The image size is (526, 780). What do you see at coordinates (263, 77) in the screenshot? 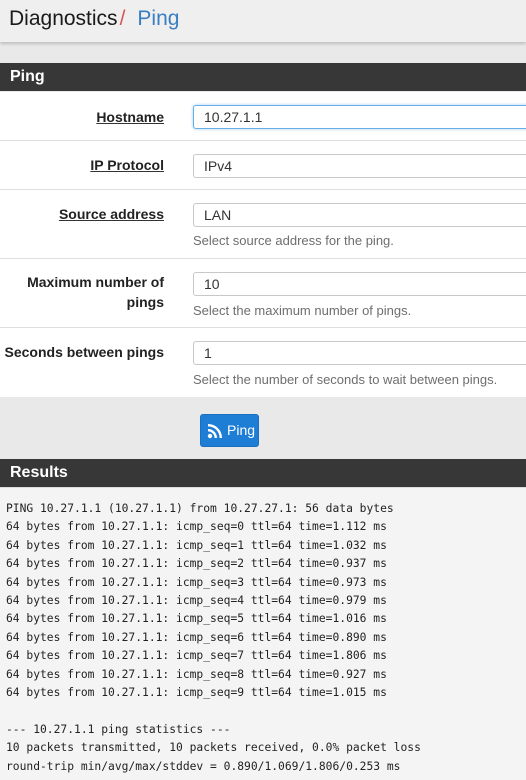
I see `ping-panel-heading: Ping` at bounding box center [263, 77].